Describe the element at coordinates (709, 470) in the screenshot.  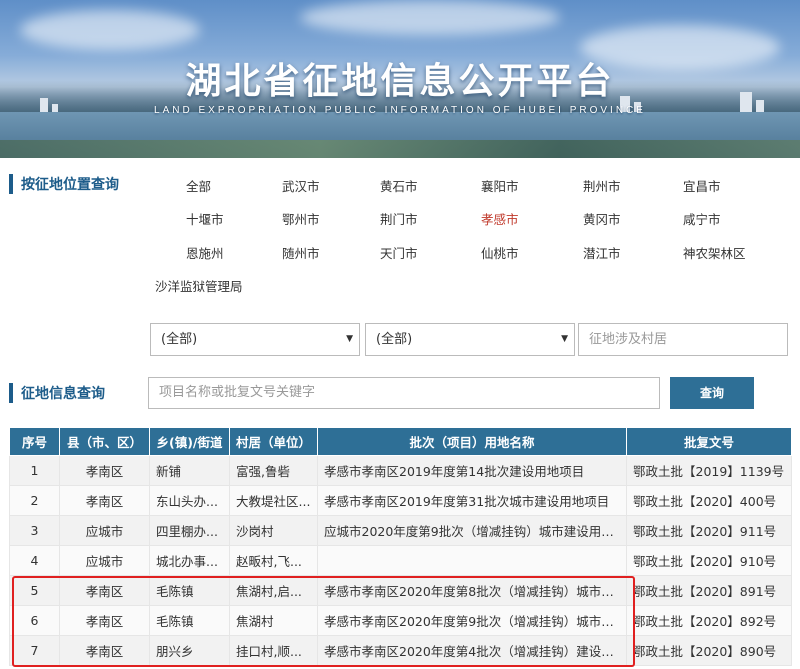
I see `cell-approval: 鄂政土批【2019】1139号` at that location.